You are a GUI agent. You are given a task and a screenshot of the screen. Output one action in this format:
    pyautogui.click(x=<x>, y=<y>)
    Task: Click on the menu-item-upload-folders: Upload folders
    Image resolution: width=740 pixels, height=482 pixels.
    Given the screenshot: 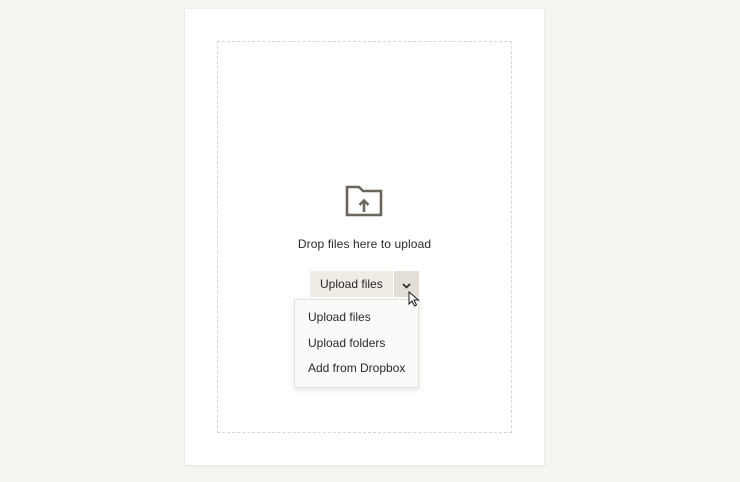 What is the action you would take?
    pyautogui.click(x=356, y=344)
    